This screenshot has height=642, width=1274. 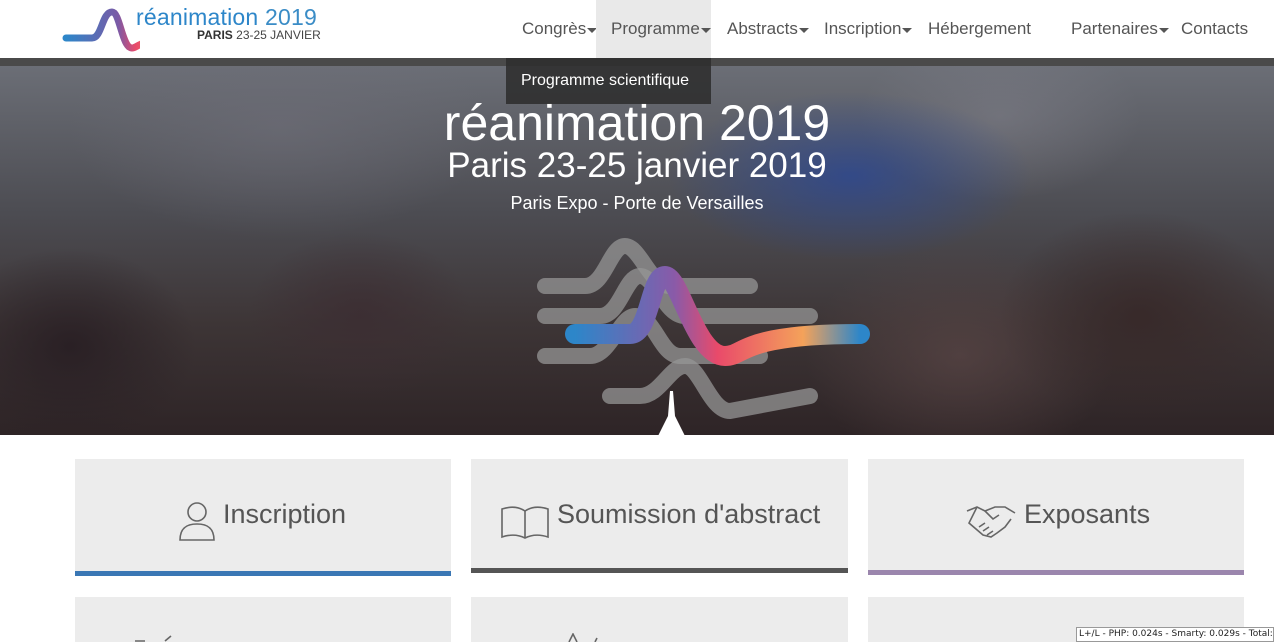 I want to click on card-inscription: Inscription, so click(x=263, y=517).